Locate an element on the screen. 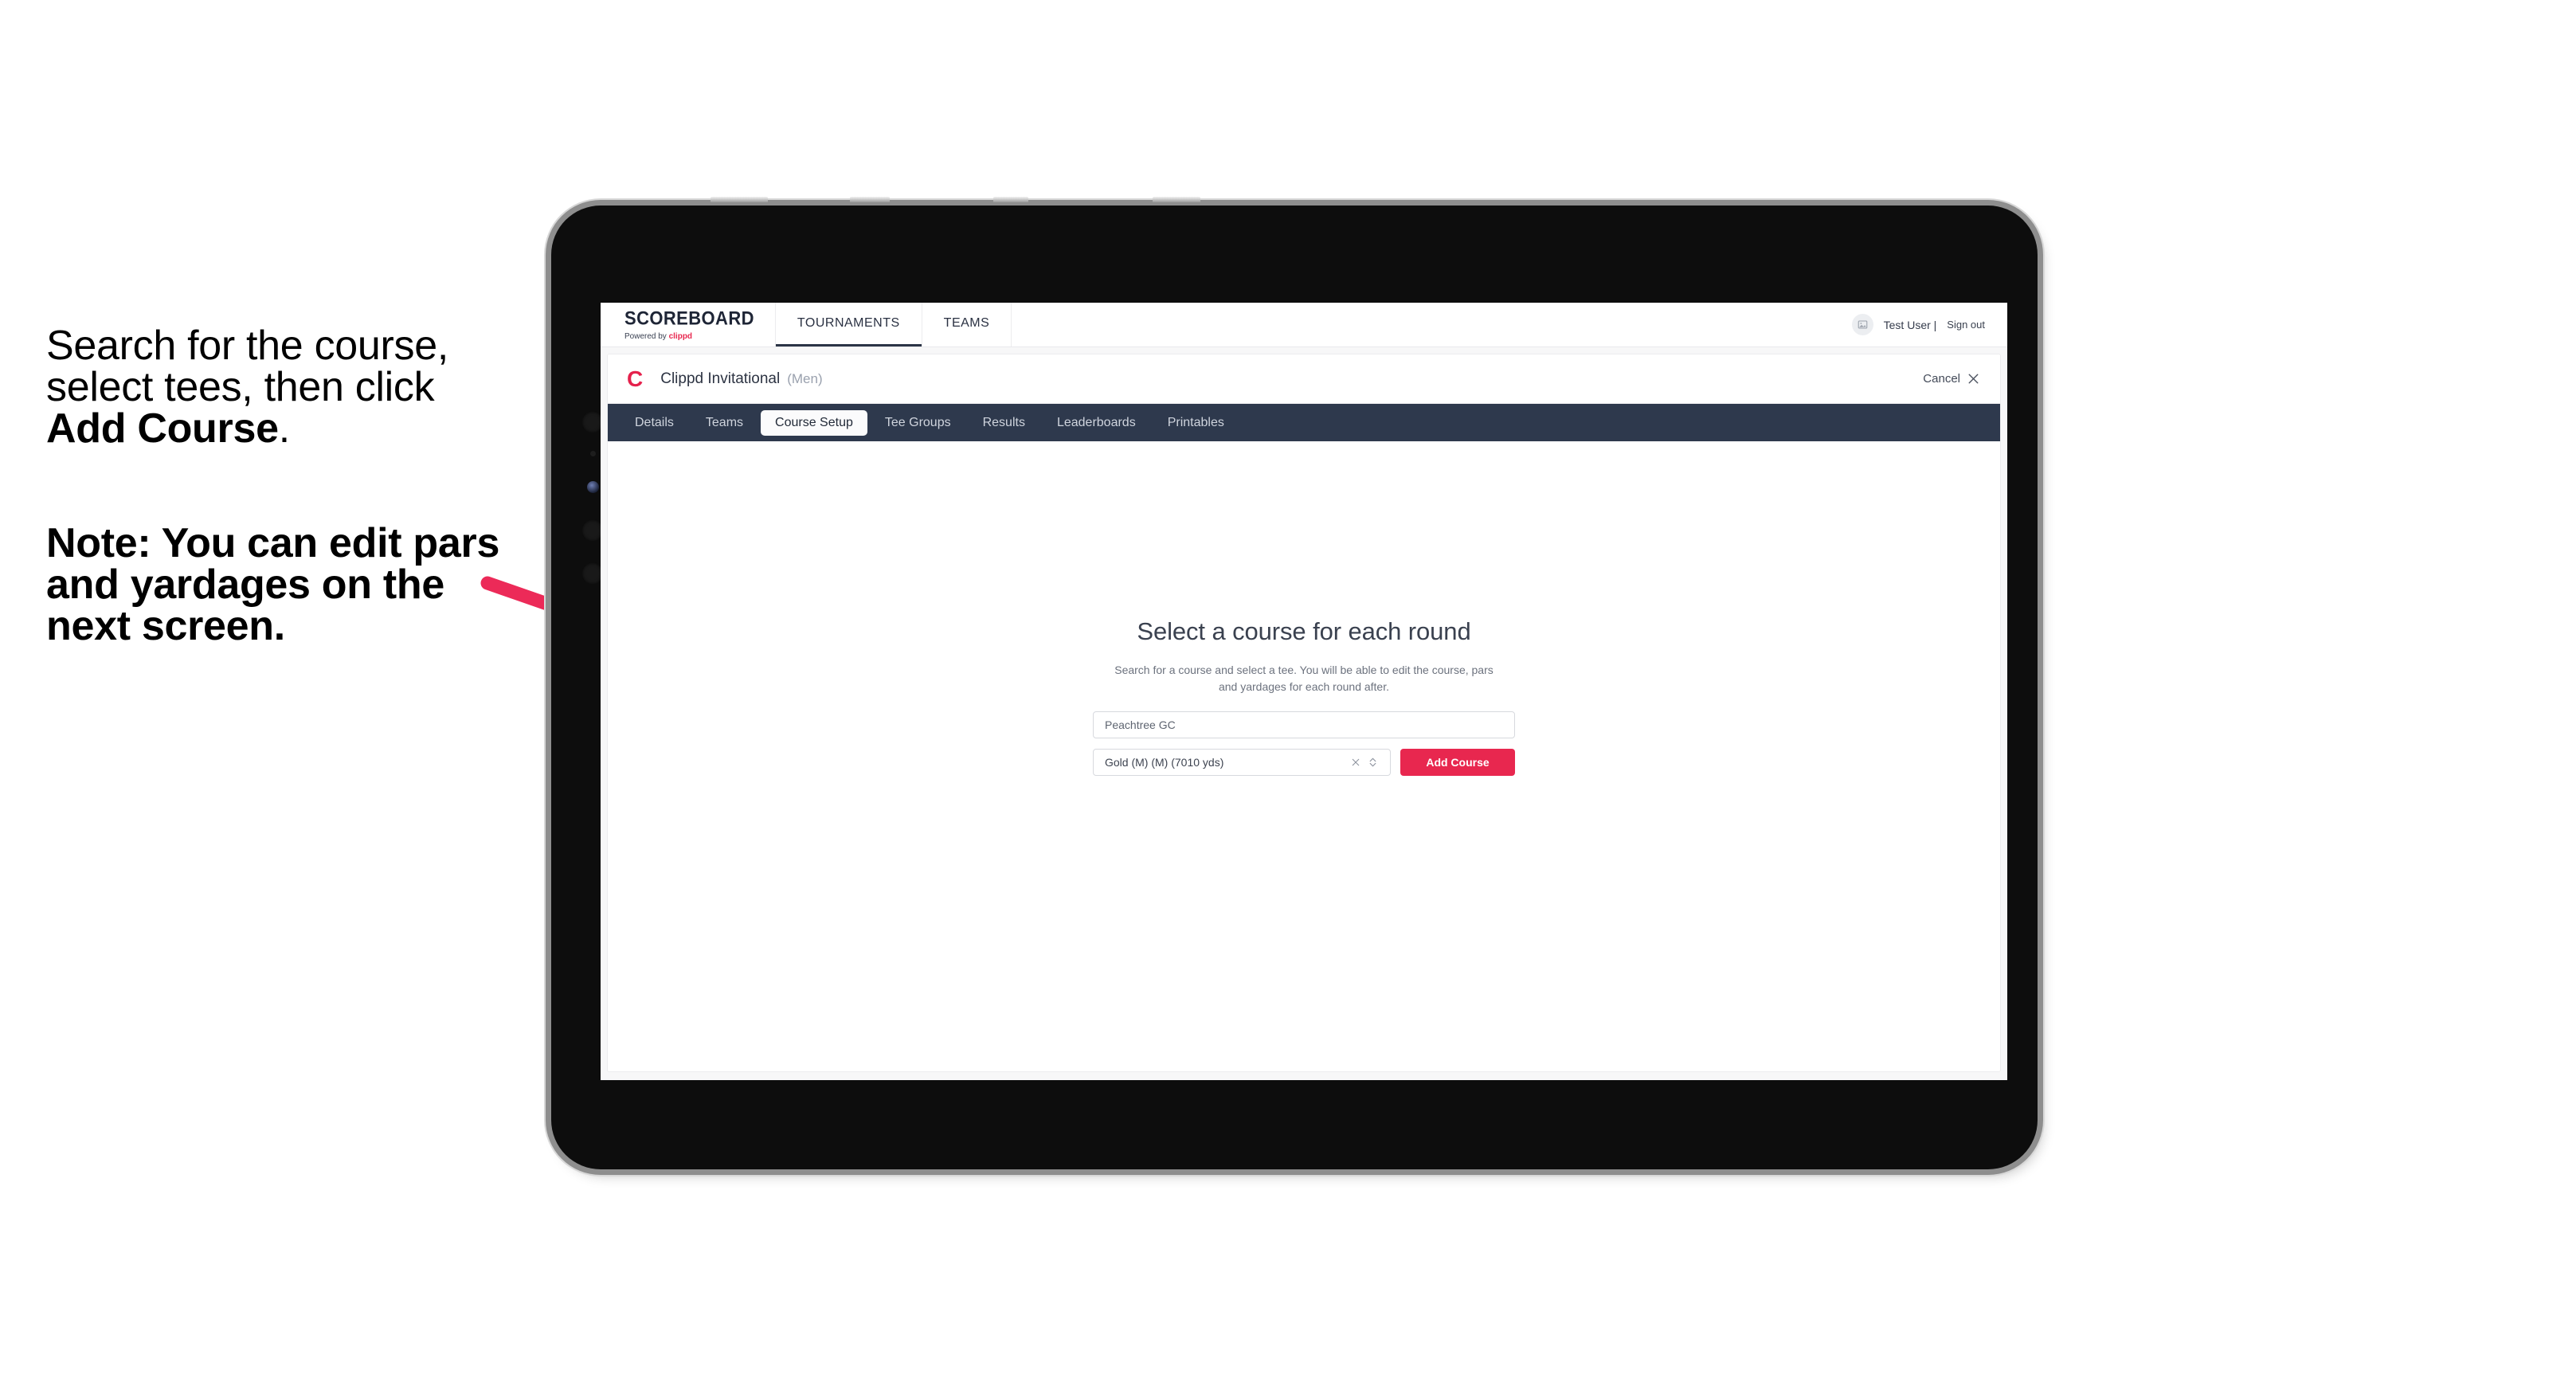 This screenshot has width=2576, height=1386. header-spacer is located at coordinates (1431, 324).